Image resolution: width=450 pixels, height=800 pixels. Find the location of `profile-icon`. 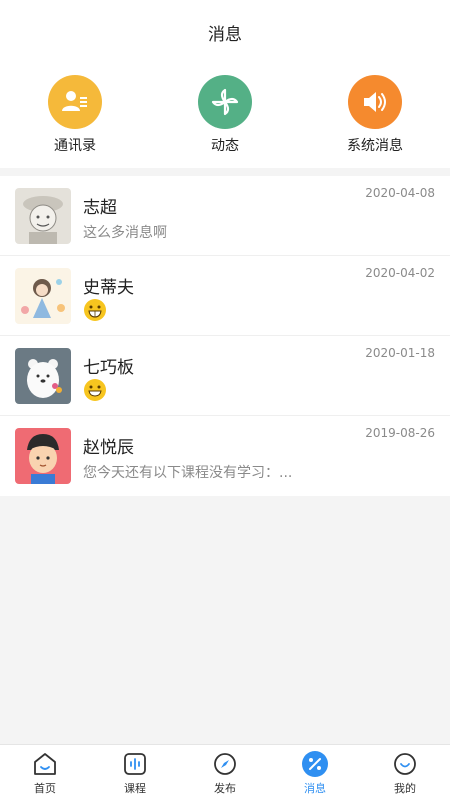

profile-icon is located at coordinates (405, 764).